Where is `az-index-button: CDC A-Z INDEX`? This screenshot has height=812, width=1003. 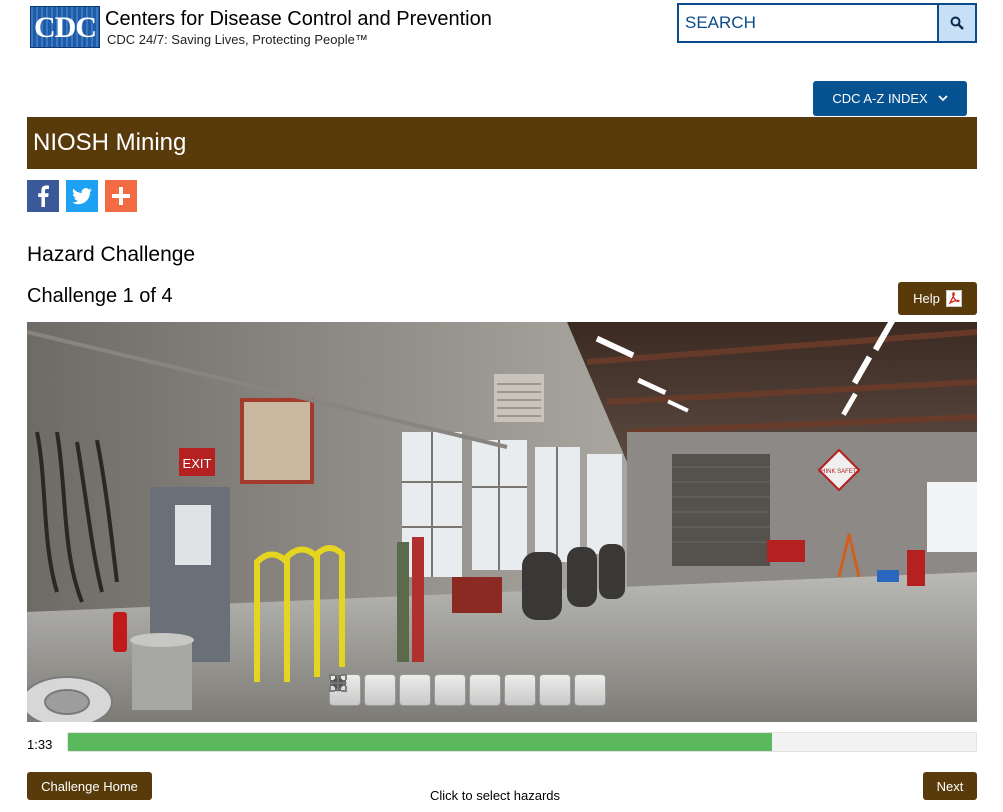
az-index-button: CDC A-Z INDEX is located at coordinates (890, 98).